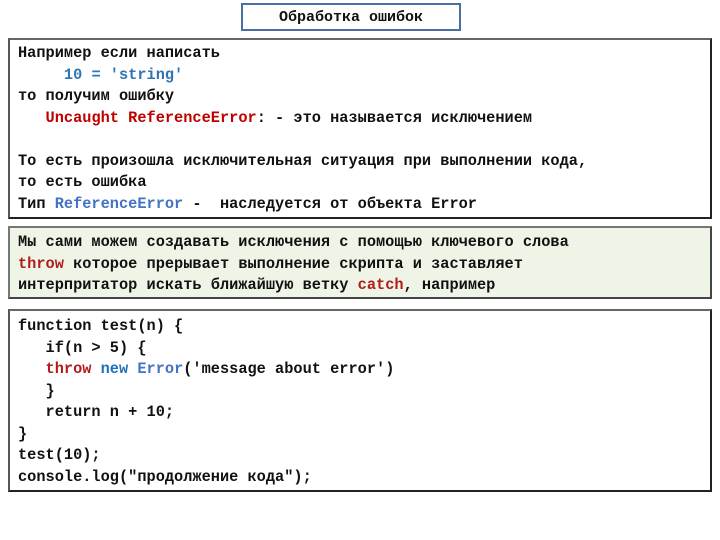  I want to click on new-keyword: new, so click(110, 369).